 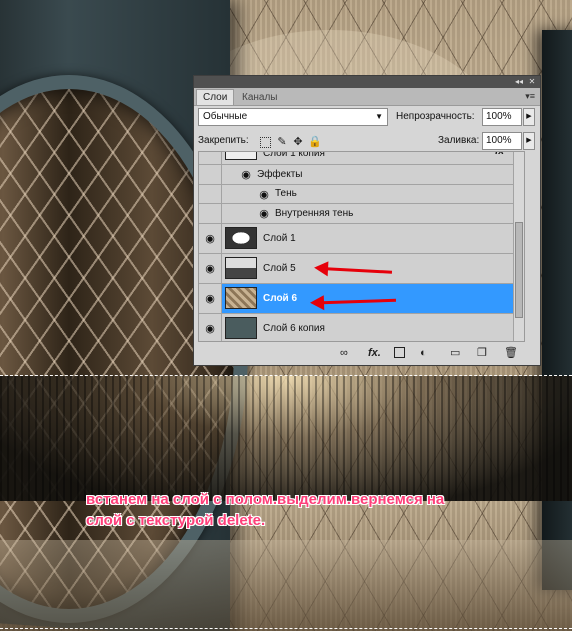 What do you see at coordinates (374, 353) in the screenshot?
I see `fx-icon: fx.` at bounding box center [374, 353].